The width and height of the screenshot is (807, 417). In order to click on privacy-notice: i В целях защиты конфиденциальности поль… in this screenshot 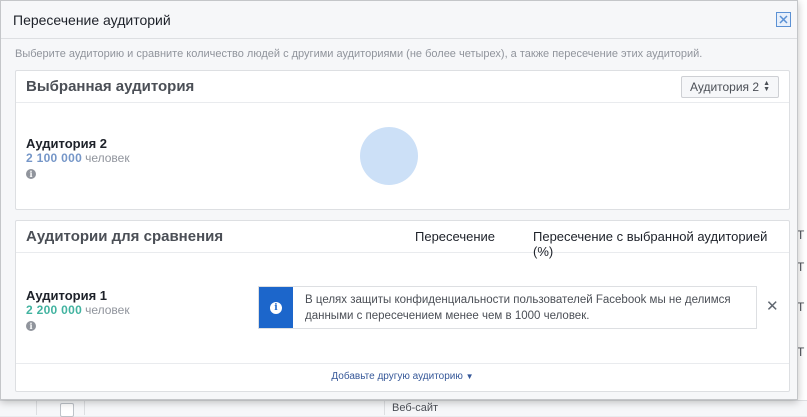, I will do `click(507, 307)`.